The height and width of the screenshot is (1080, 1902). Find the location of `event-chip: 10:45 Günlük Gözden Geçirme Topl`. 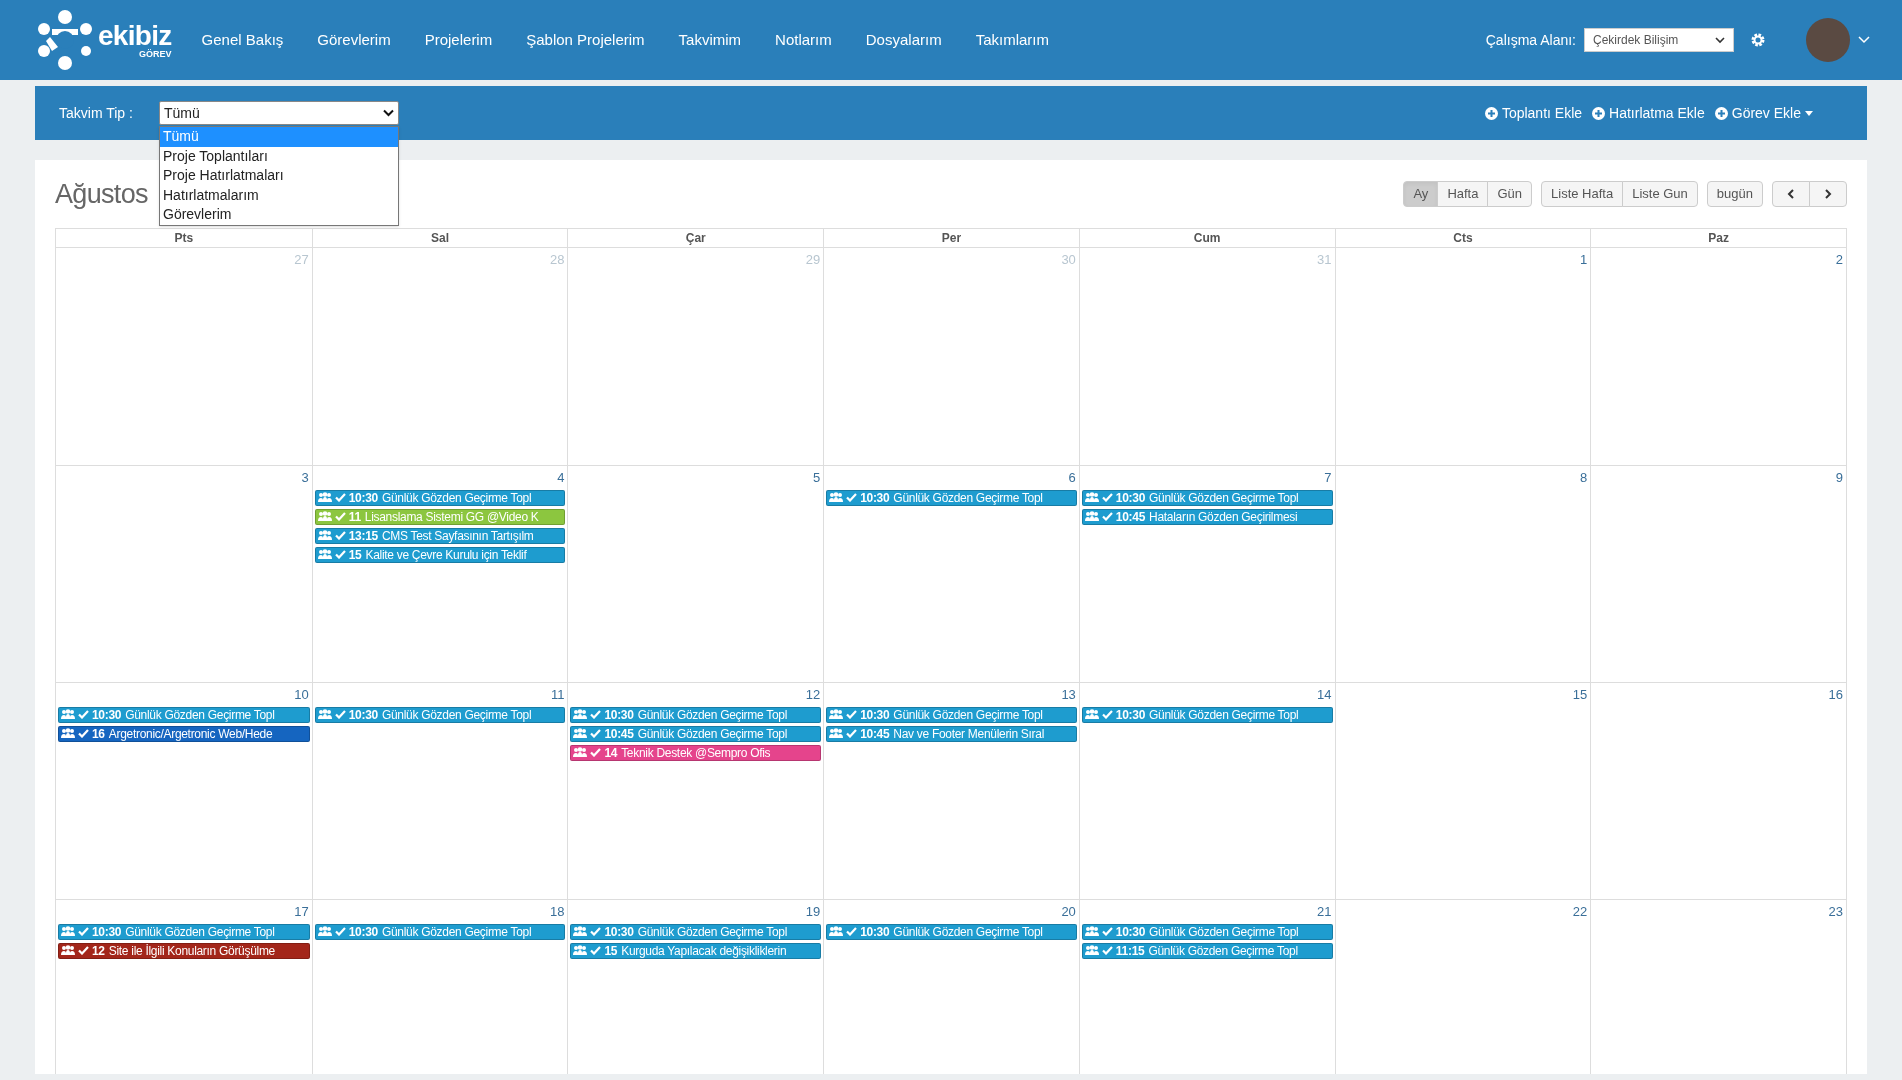

event-chip: 10:45 Günlük Gözden Geçirme Topl is located at coordinates (696, 733).